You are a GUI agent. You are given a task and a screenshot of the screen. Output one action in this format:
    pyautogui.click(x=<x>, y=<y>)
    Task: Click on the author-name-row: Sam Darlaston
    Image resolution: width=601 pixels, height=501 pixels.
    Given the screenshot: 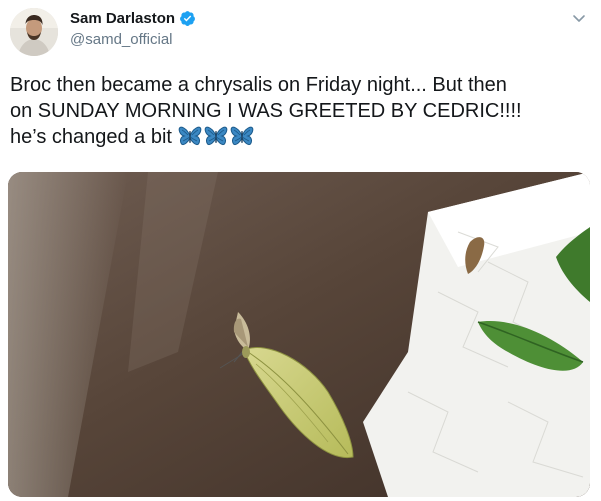 What is the action you would take?
    pyautogui.click(x=133, y=18)
    